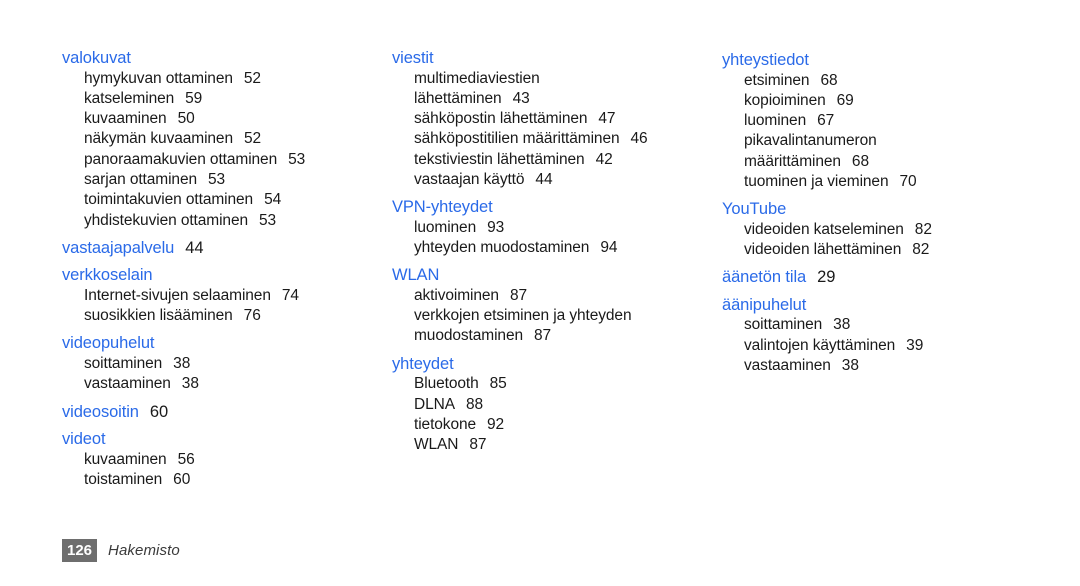 The image size is (1080, 586). What do you see at coordinates (557, 405) in the screenshot?
I see `index-entry: DLNA 88` at bounding box center [557, 405].